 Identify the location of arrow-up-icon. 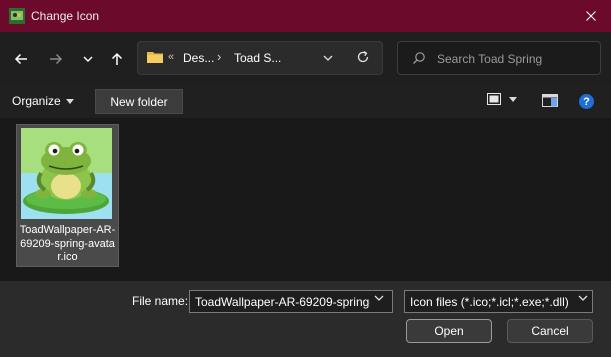
(117, 58).